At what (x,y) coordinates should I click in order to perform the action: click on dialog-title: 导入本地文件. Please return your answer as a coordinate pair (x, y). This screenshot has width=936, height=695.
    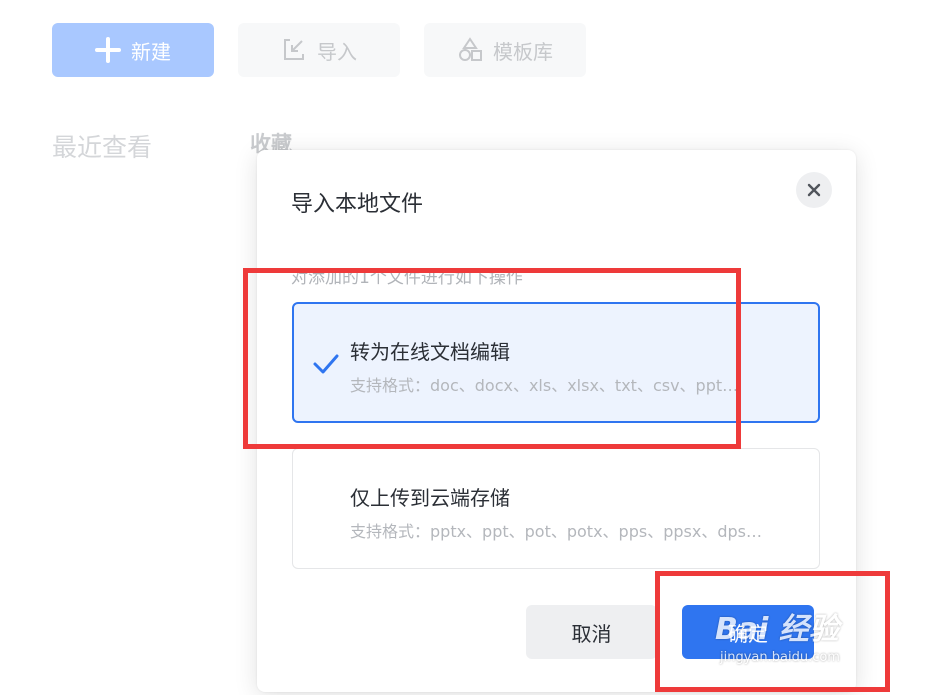
    Looking at the image, I should click on (357, 204).